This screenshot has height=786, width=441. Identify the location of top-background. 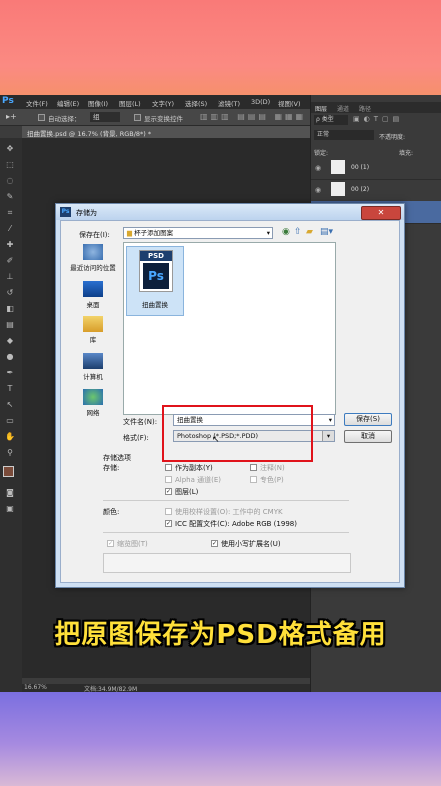
(220, 47).